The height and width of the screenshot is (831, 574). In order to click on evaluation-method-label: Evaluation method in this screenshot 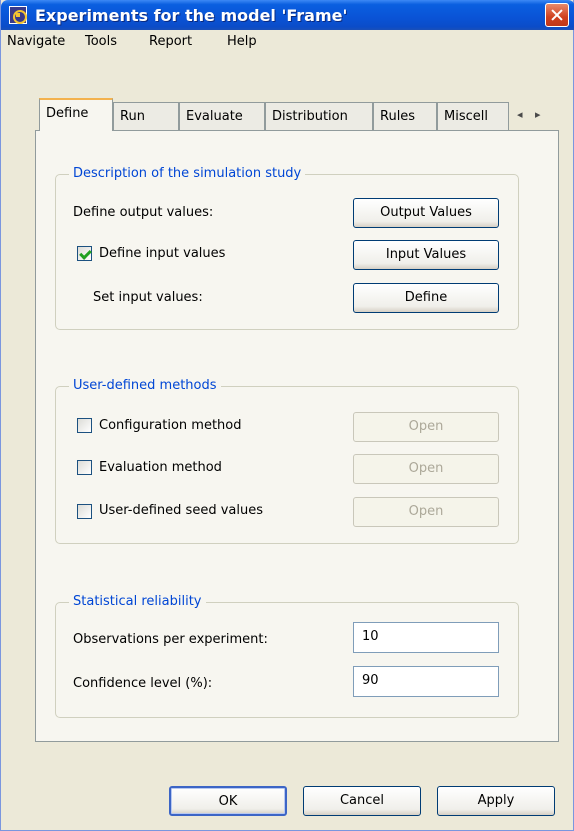, I will do `click(160, 467)`.